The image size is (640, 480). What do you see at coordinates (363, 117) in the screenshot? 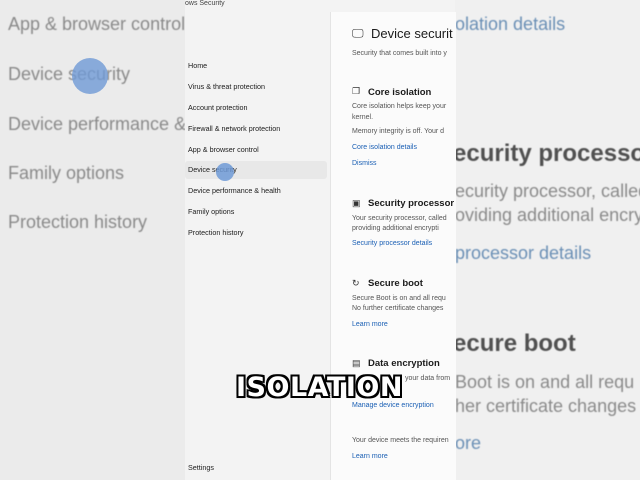
I see `core-isolation-desc: kernel.` at bounding box center [363, 117].